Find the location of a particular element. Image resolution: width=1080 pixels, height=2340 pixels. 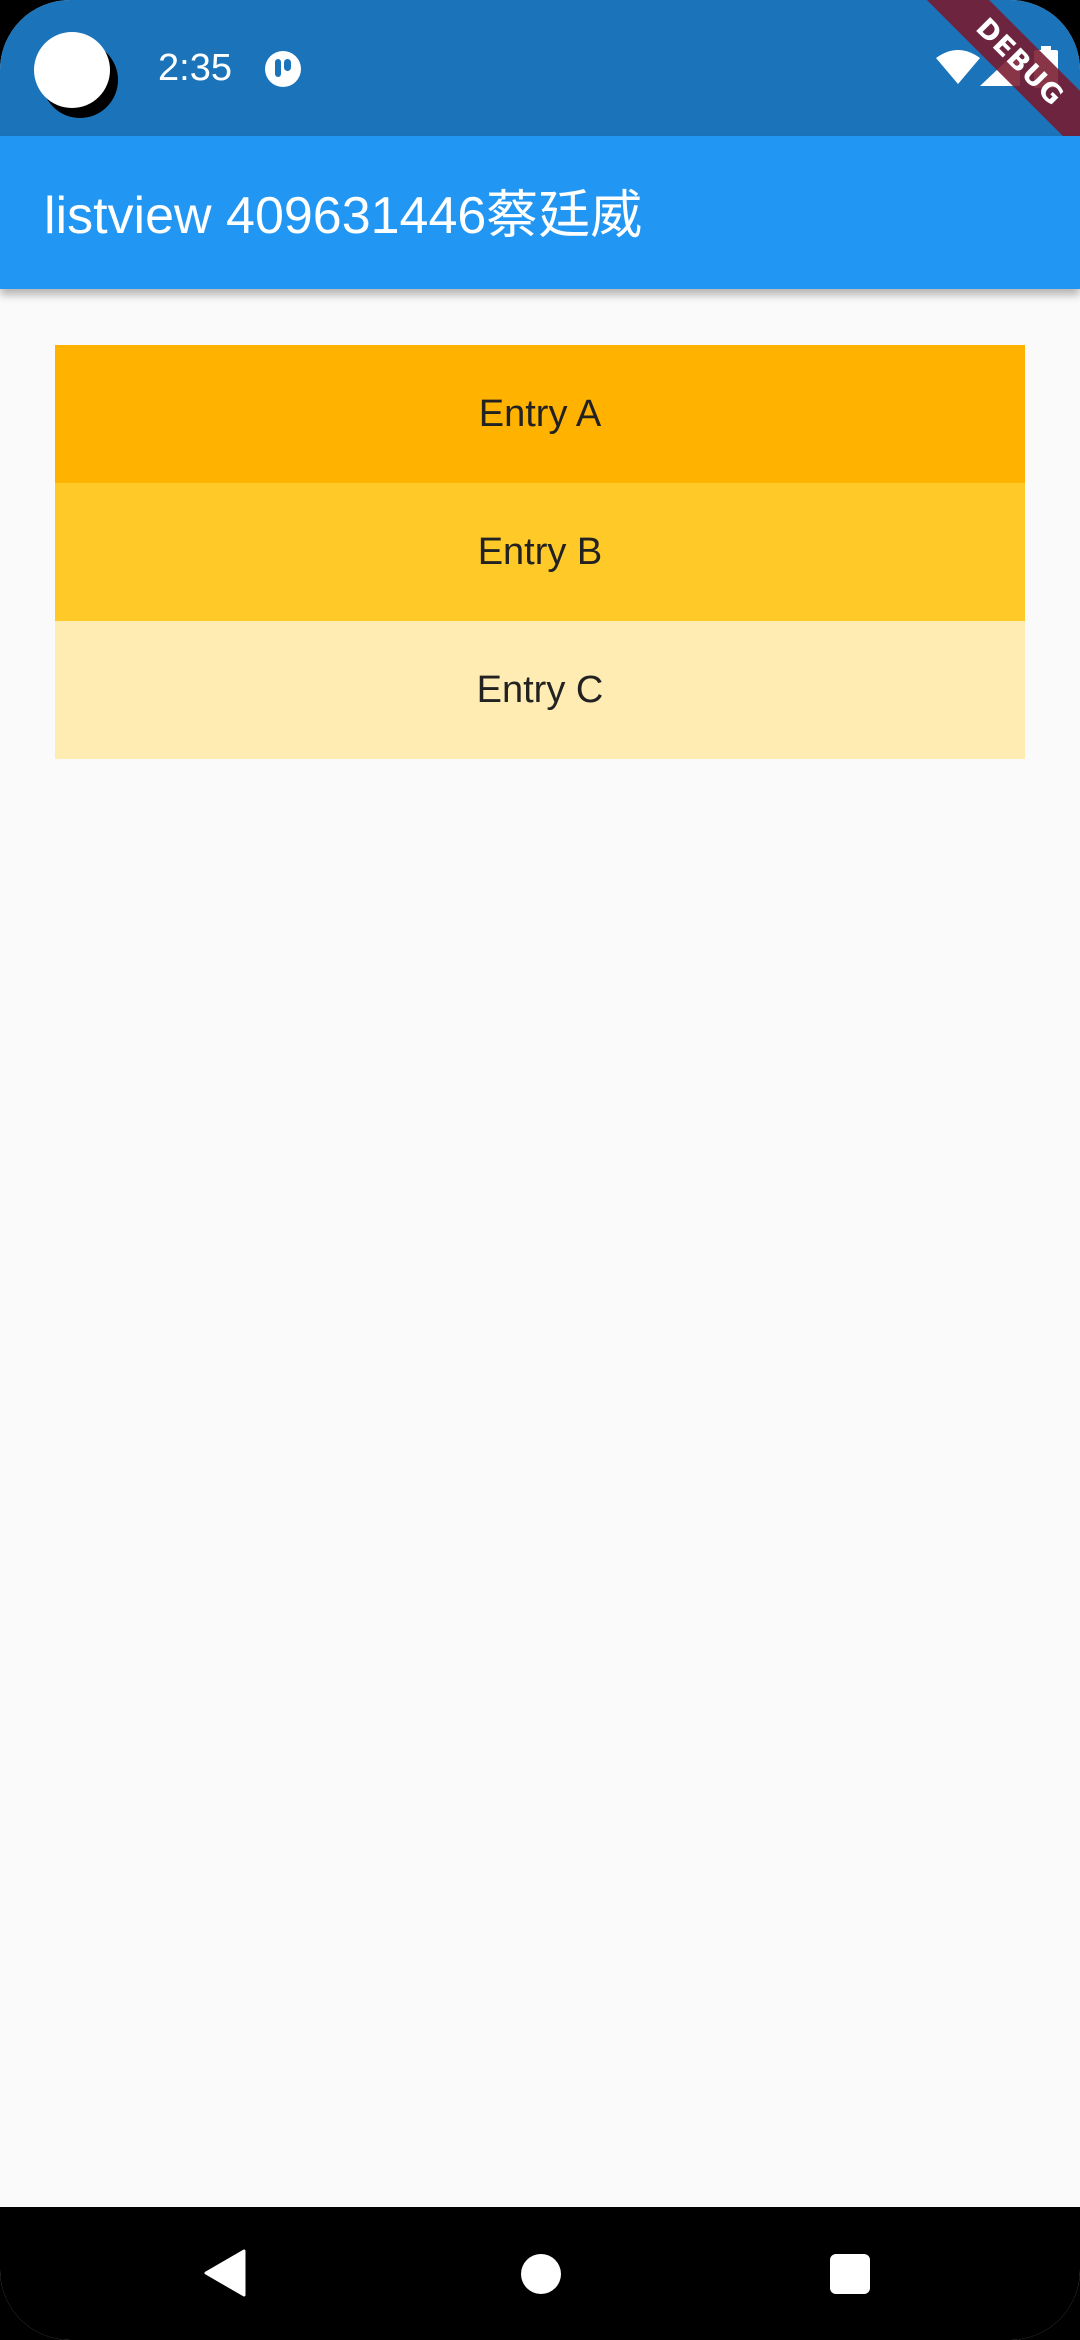

app-bar: listview 409631446蔡廷威 is located at coordinates (540, 212).